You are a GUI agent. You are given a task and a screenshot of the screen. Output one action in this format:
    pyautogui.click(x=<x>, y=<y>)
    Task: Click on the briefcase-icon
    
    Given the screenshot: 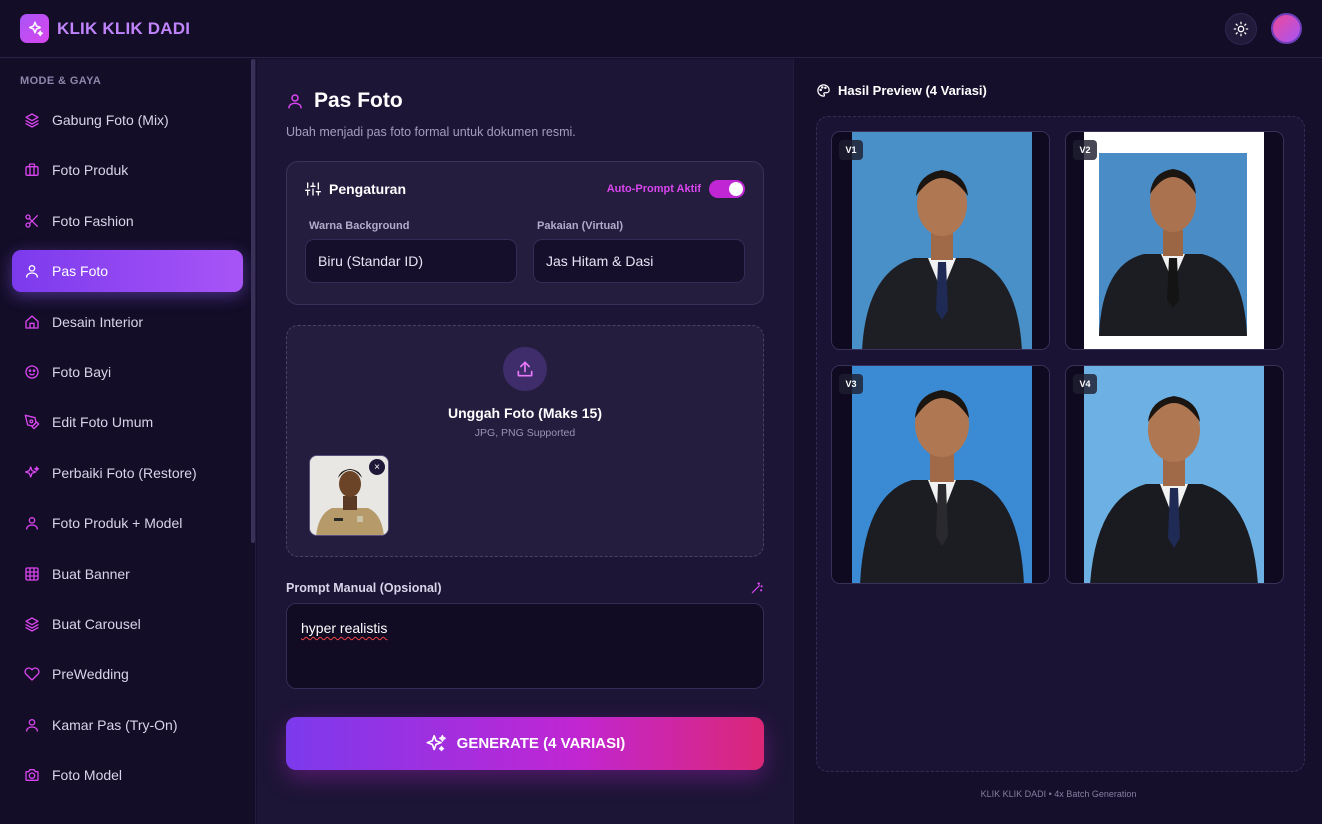 What is the action you would take?
    pyautogui.click(x=32, y=170)
    